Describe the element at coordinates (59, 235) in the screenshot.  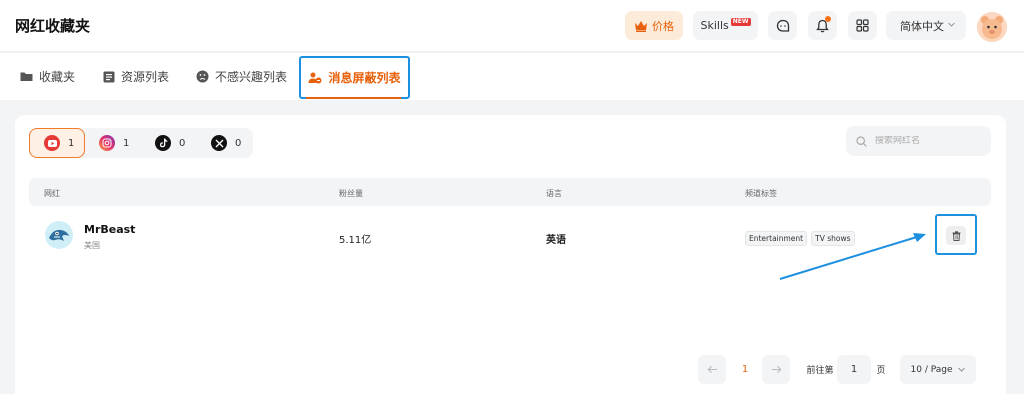
I see `creator-avatar` at that location.